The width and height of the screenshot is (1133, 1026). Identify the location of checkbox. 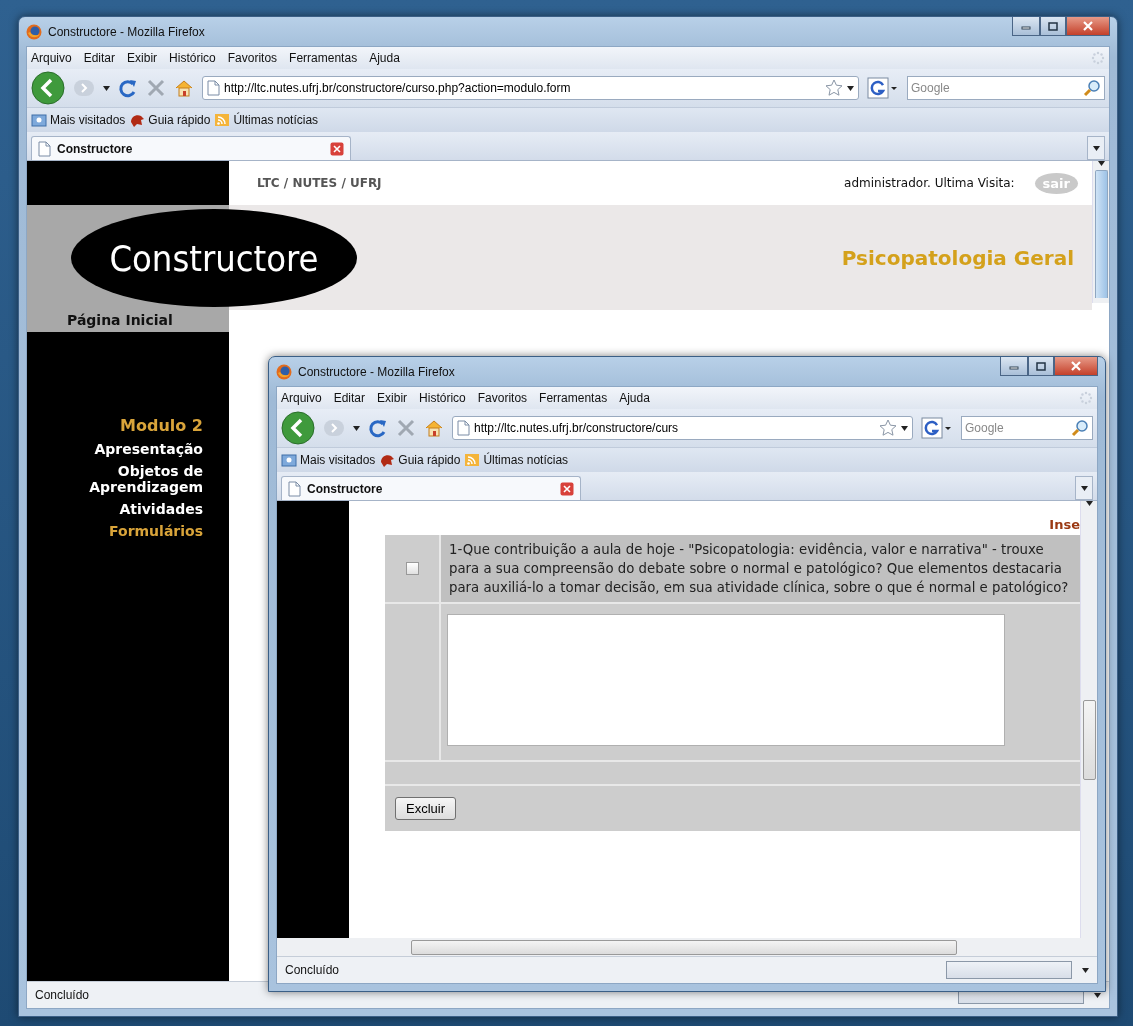
(412, 568).